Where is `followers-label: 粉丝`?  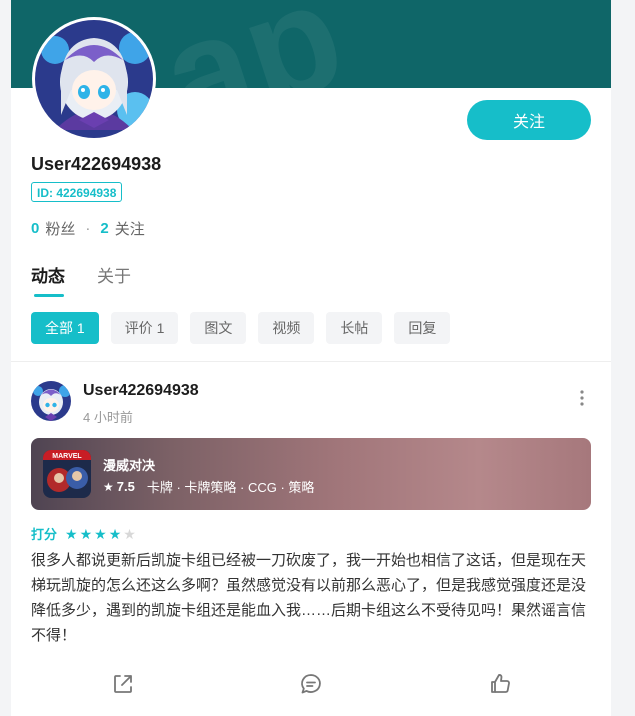 followers-label: 粉丝 is located at coordinates (60, 228).